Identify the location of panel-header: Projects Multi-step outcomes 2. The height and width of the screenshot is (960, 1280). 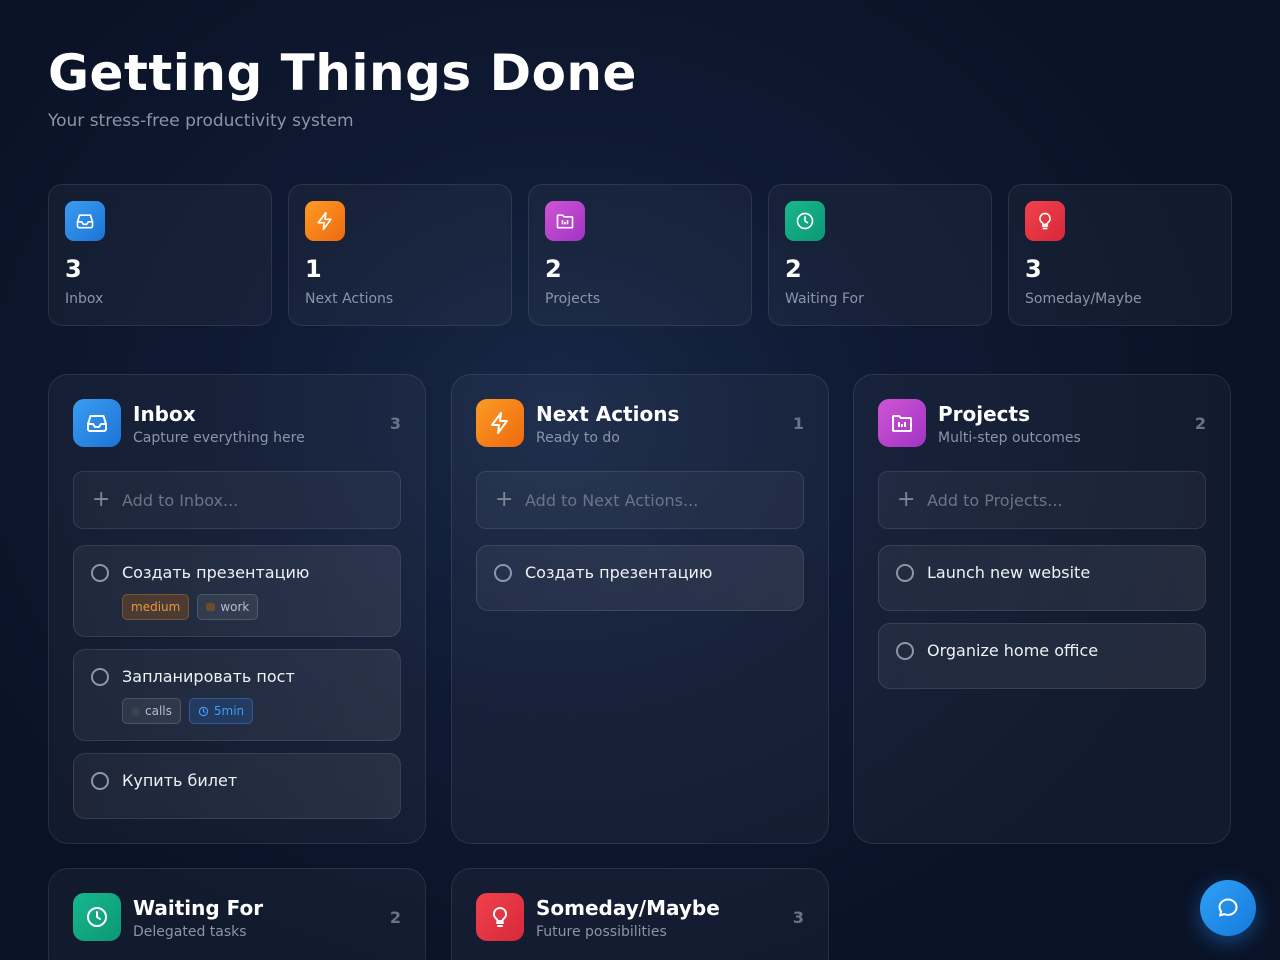
(1042, 423).